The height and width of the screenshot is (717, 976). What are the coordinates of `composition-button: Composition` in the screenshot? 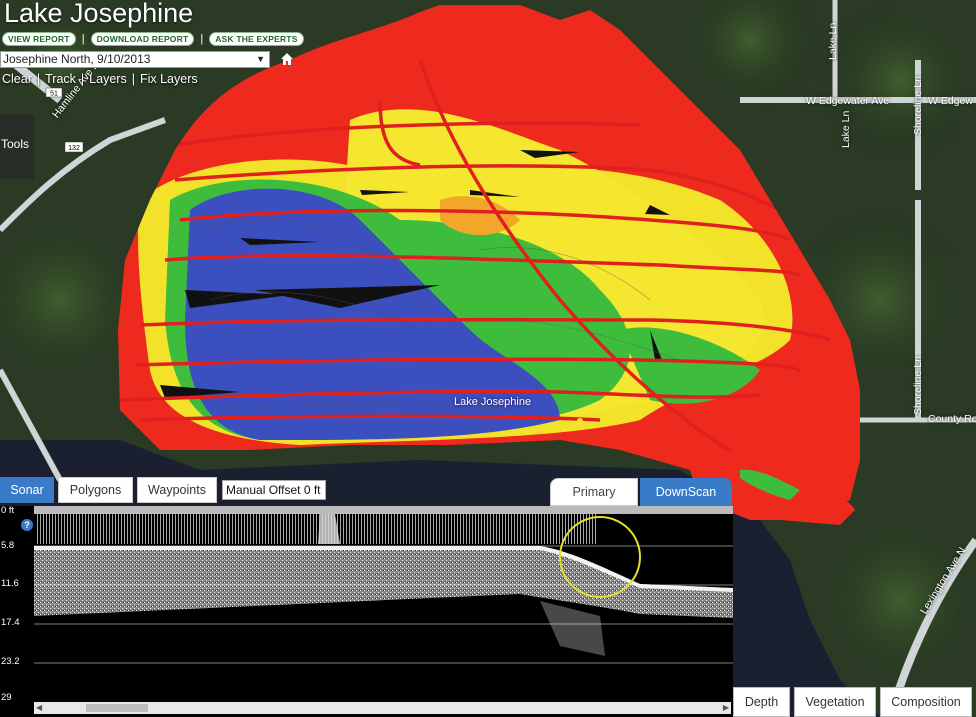 It's located at (926, 702).